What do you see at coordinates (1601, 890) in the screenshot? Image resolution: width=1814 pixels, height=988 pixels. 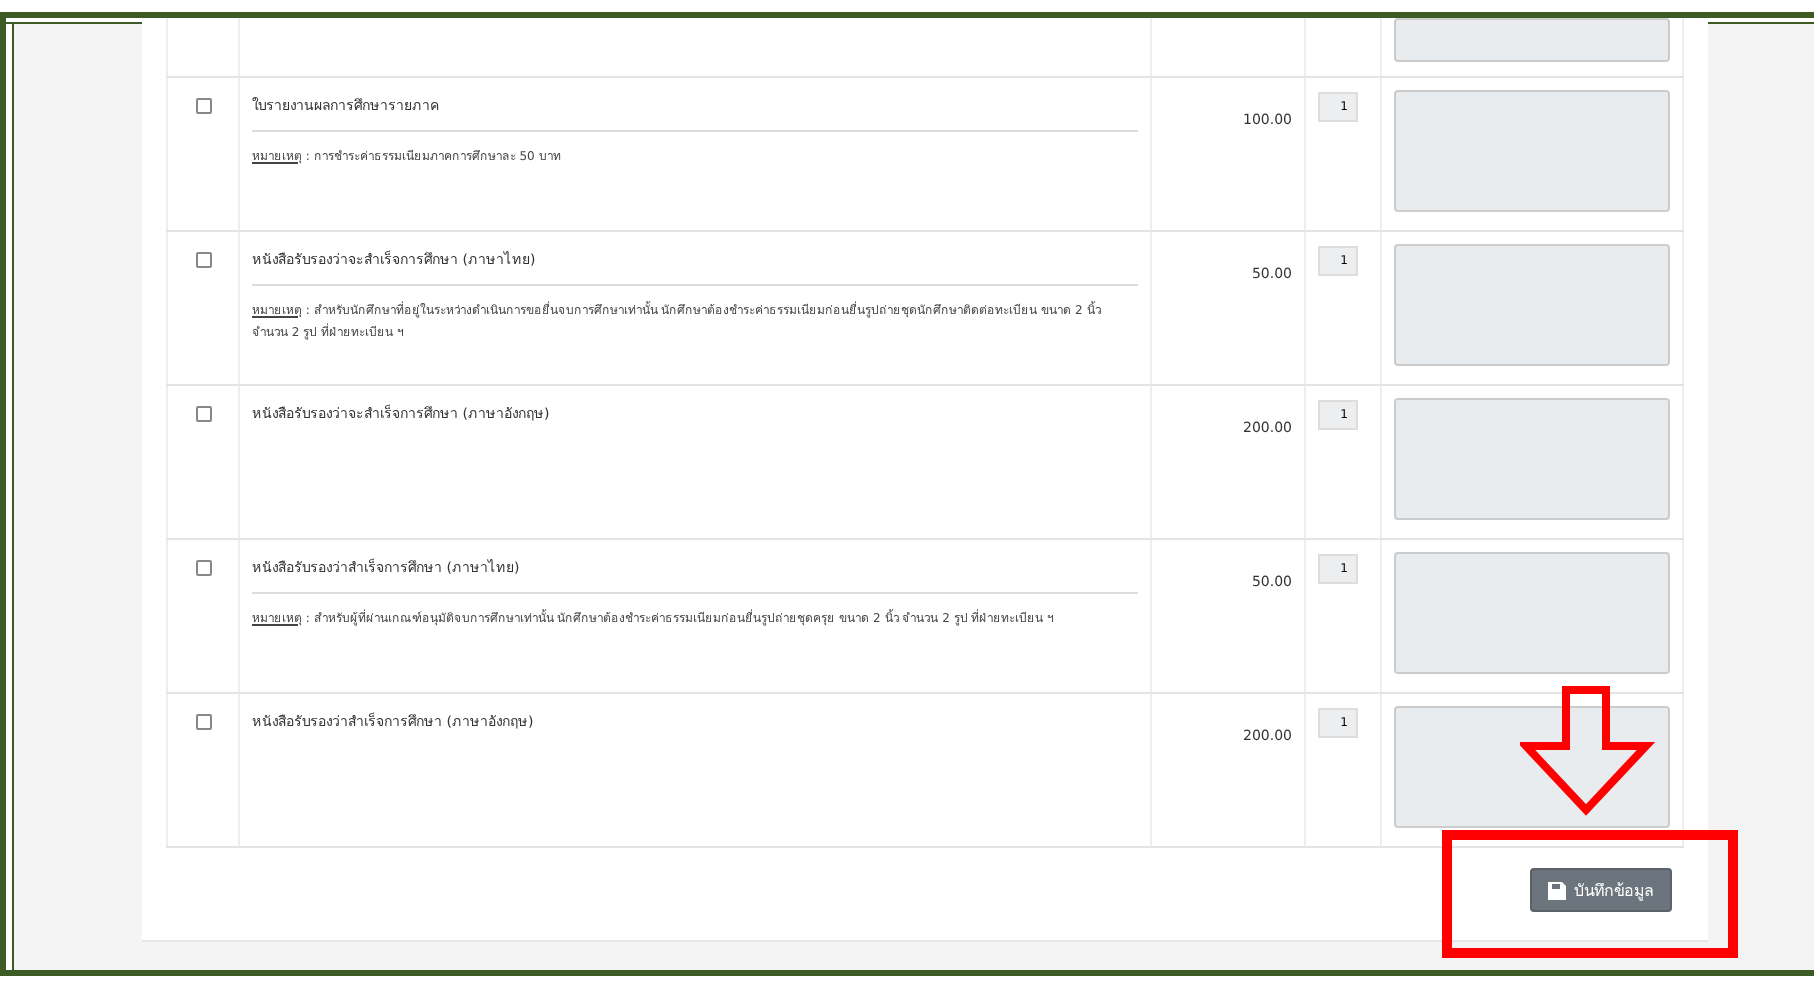 I see `save-button: บันทึกข้อมูล` at bounding box center [1601, 890].